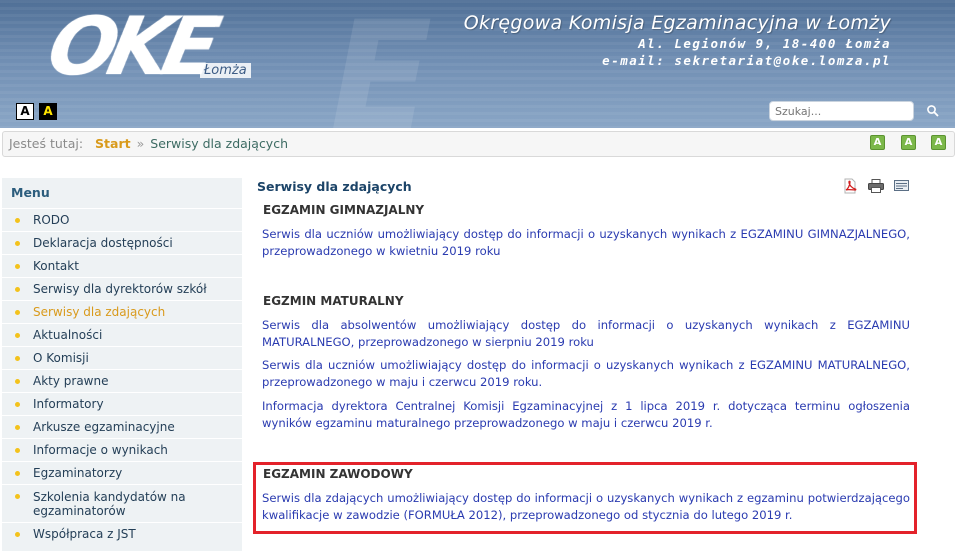 The image size is (955, 551). I want to click on contrast-switcher: AA, so click(39, 111).